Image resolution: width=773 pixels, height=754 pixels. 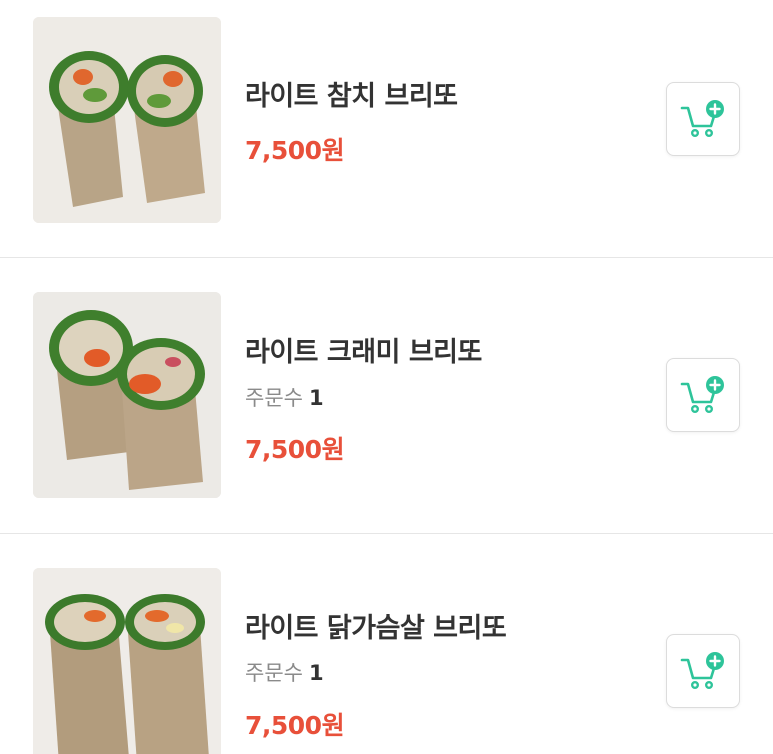 I want to click on product-name: 라이트 참치 브리또, so click(x=351, y=93).